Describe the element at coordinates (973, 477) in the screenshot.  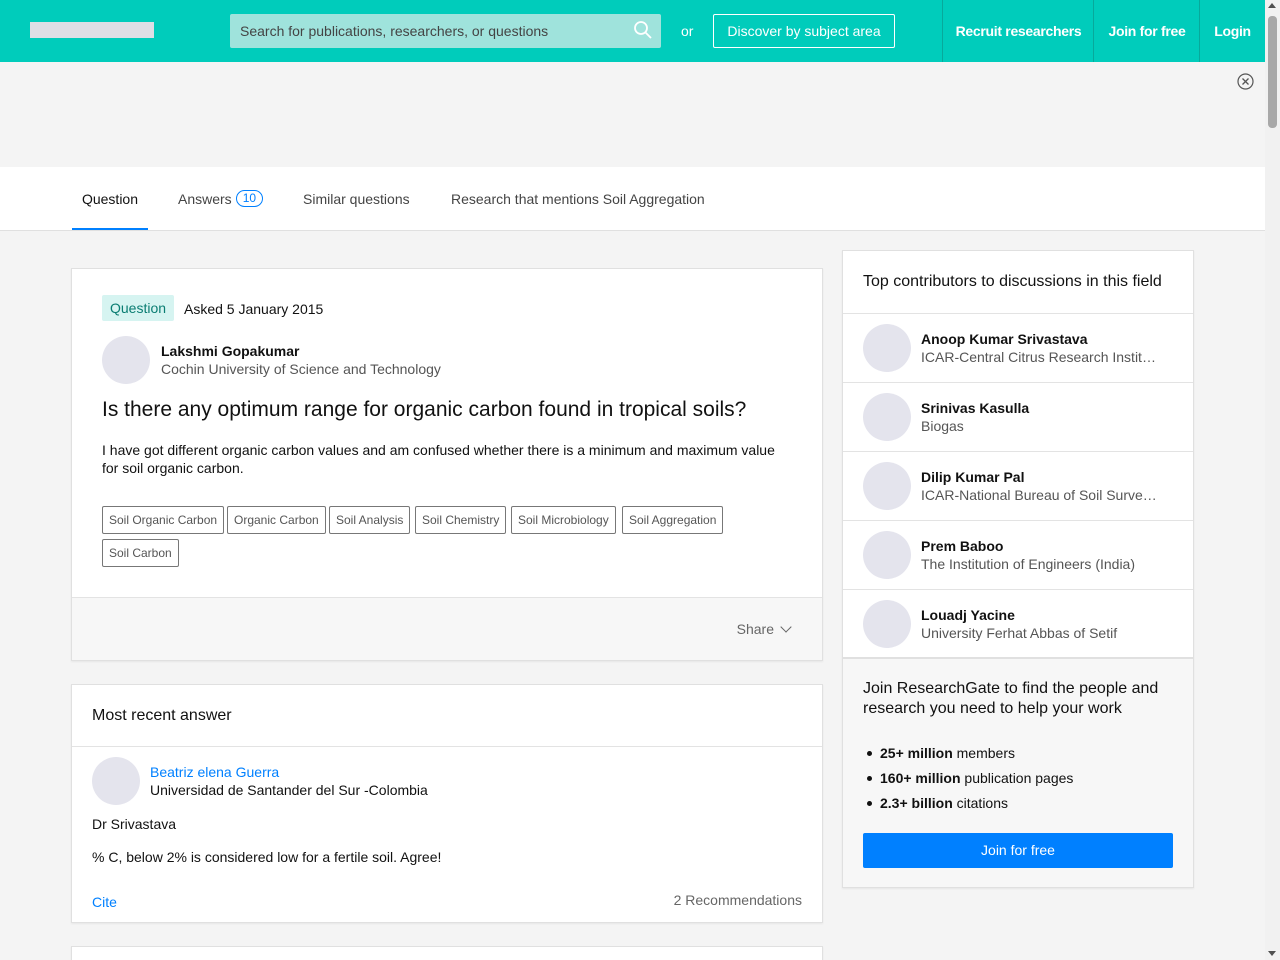
I see `contributor-name: Dilip Kumar Pal` at that location.